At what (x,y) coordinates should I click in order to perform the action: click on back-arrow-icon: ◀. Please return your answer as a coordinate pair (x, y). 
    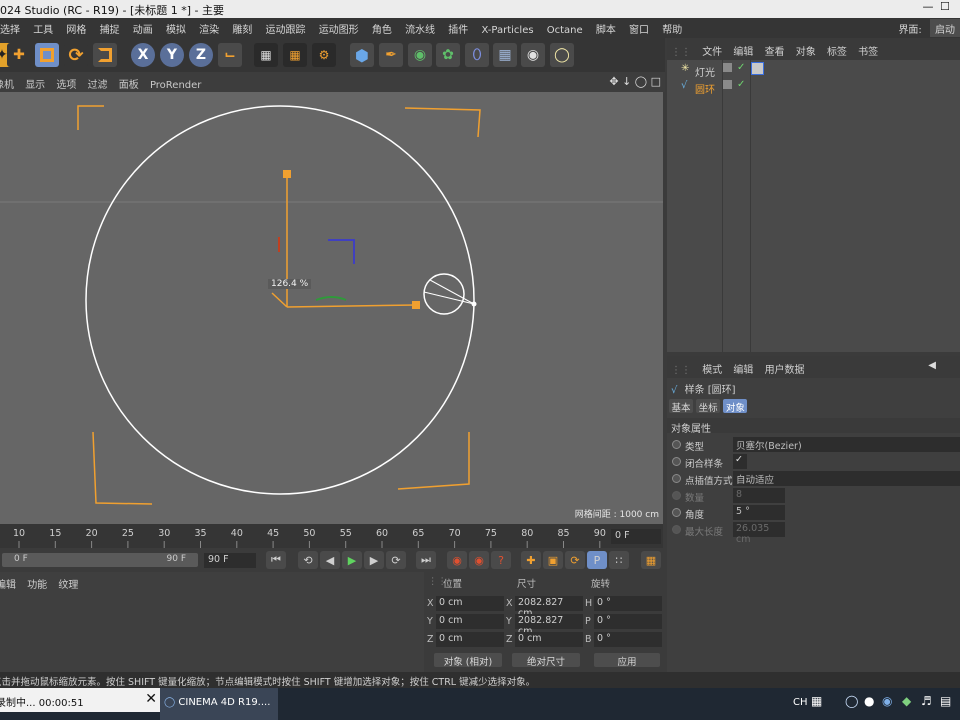
    Looking at the image, I should click on (932, 365).